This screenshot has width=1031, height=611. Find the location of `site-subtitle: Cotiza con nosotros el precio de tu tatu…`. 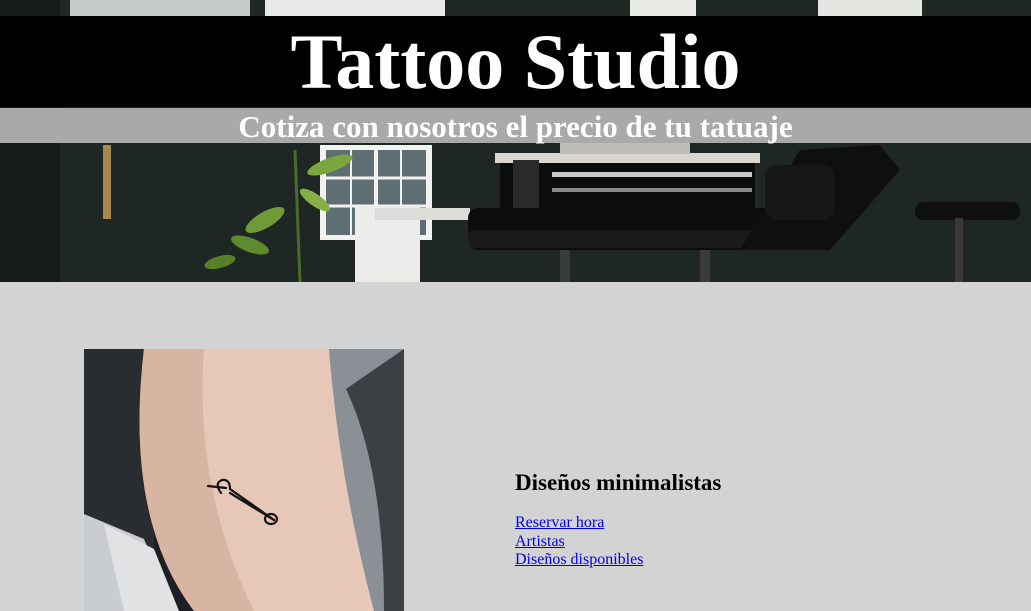

site-subtitle: Cotiza con nosotros el precio de tu tatu… is located at coordinates (515, 126).